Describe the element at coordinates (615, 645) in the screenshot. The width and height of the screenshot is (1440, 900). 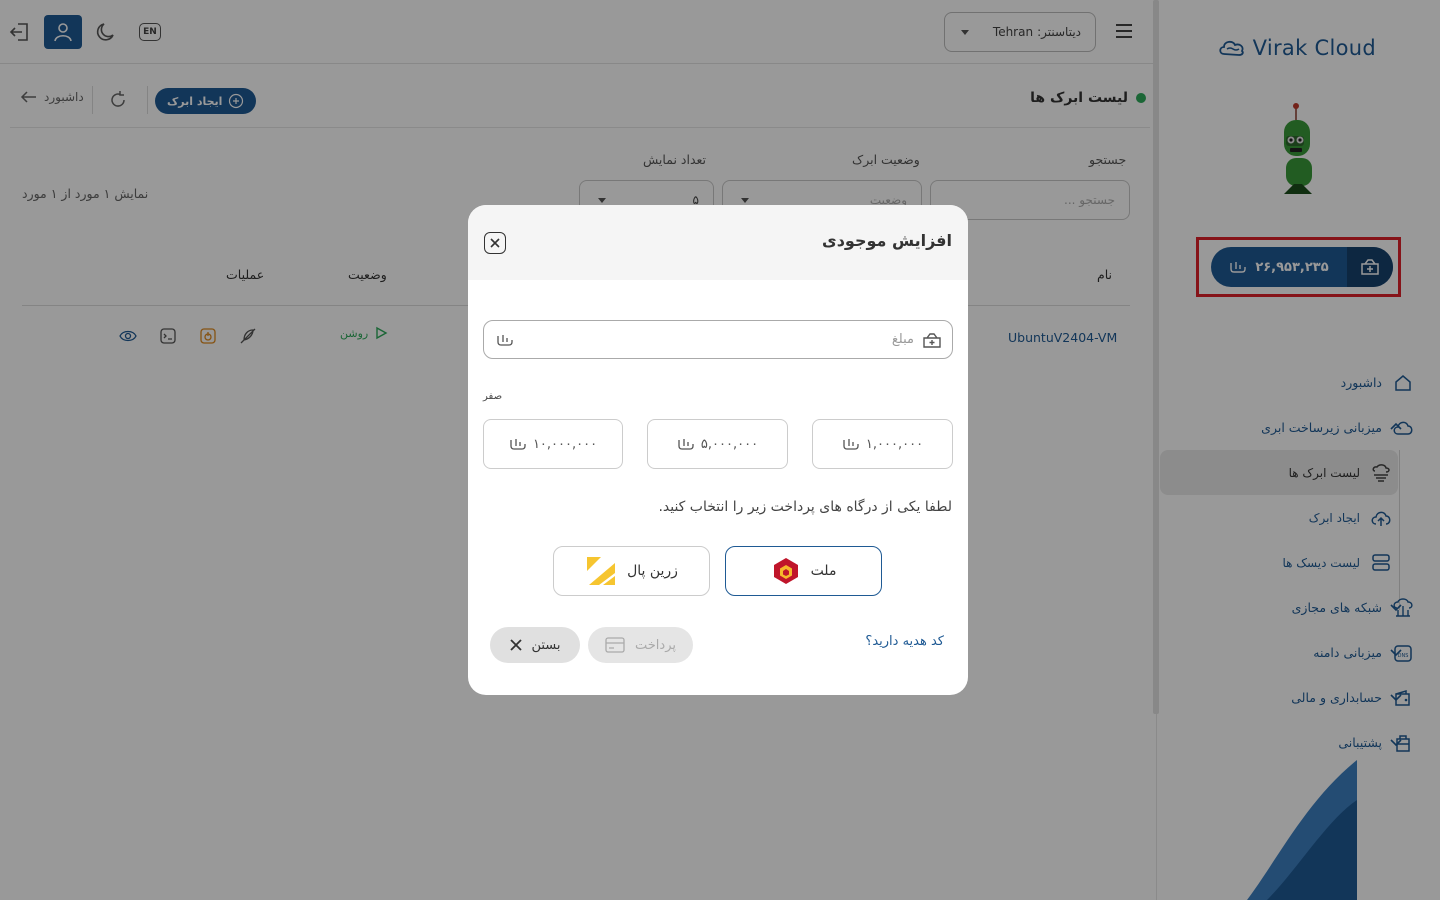
I see `credit-card-icon` at that location.